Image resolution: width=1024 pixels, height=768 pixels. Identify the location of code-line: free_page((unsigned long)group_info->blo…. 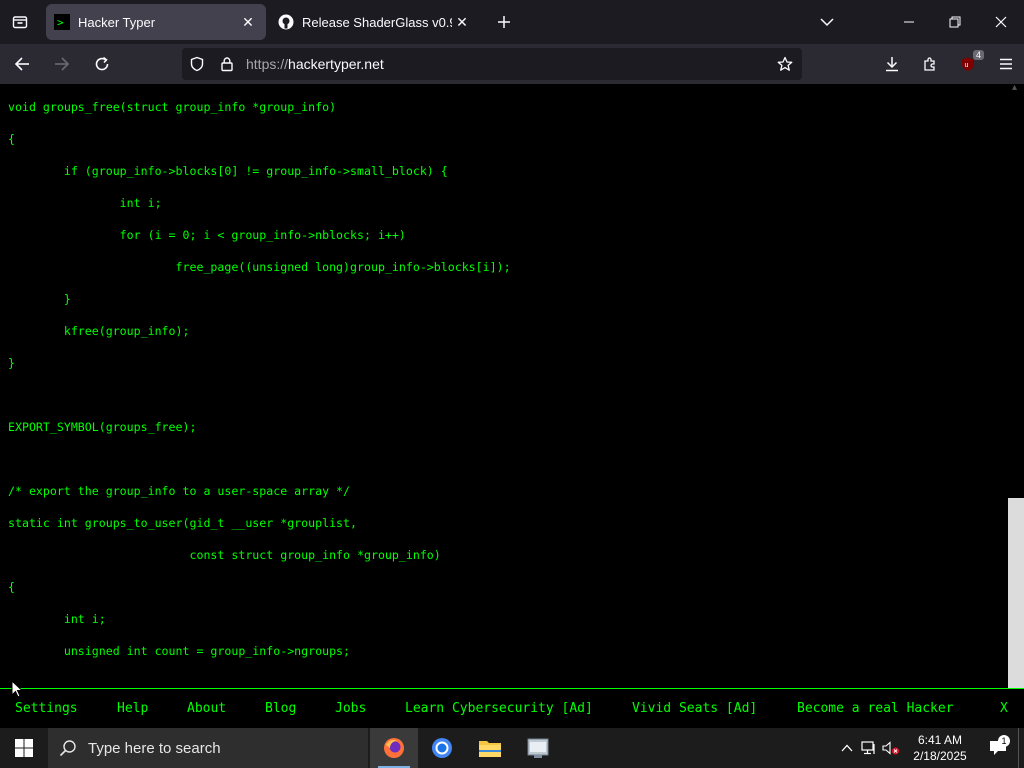
(259, 267).